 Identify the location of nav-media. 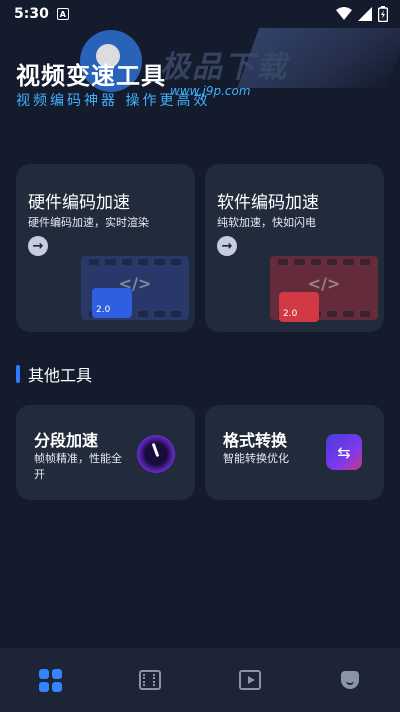
(150, 680).